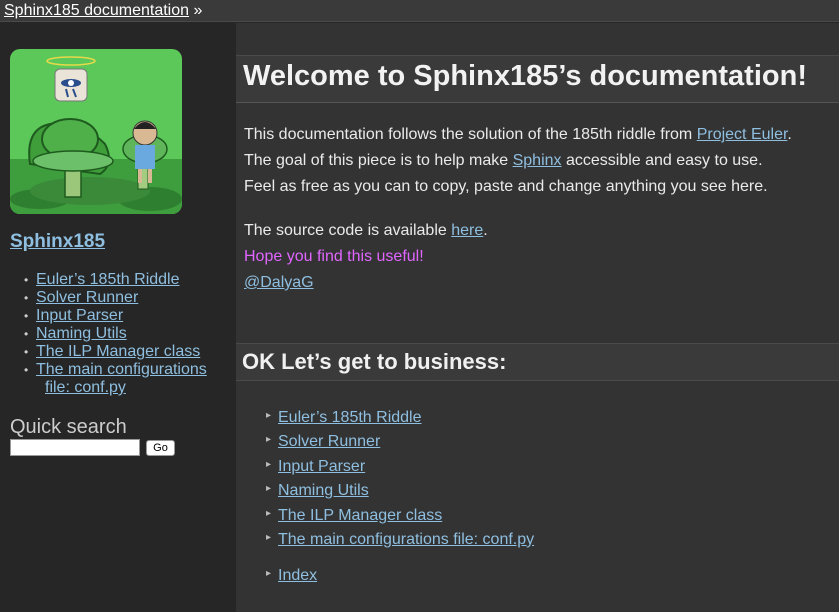 This screenshot has height=612, width=839. I want to click on source-code-paragraph: The source code is available here., so click(366, 231).